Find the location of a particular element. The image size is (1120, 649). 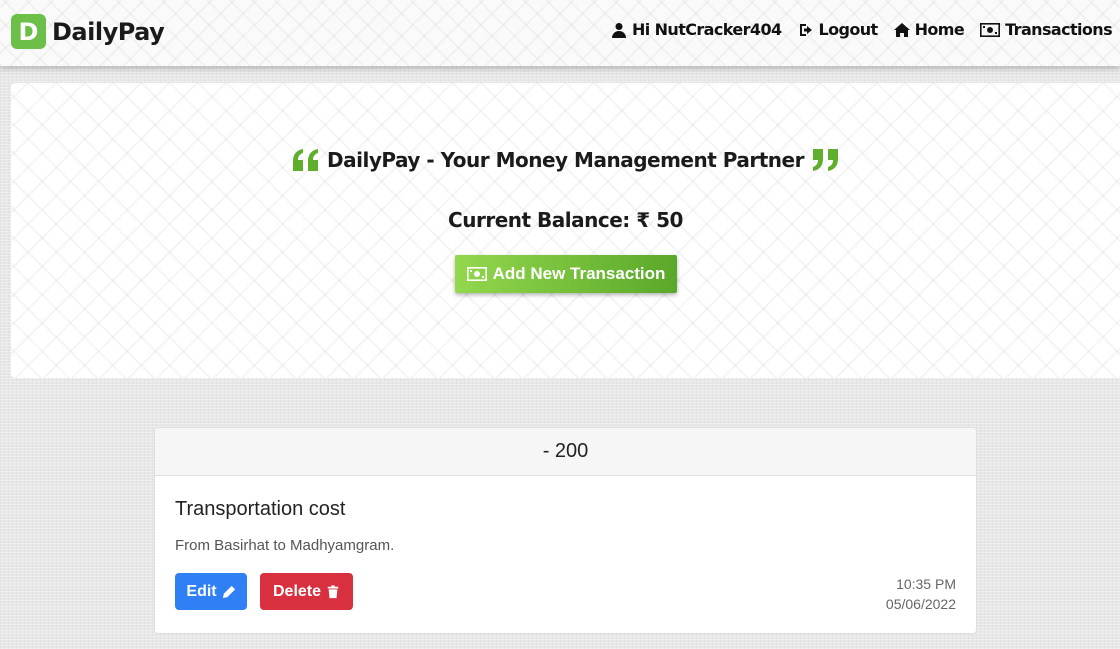

brand-logo: D is located at coordinates (28, 31).